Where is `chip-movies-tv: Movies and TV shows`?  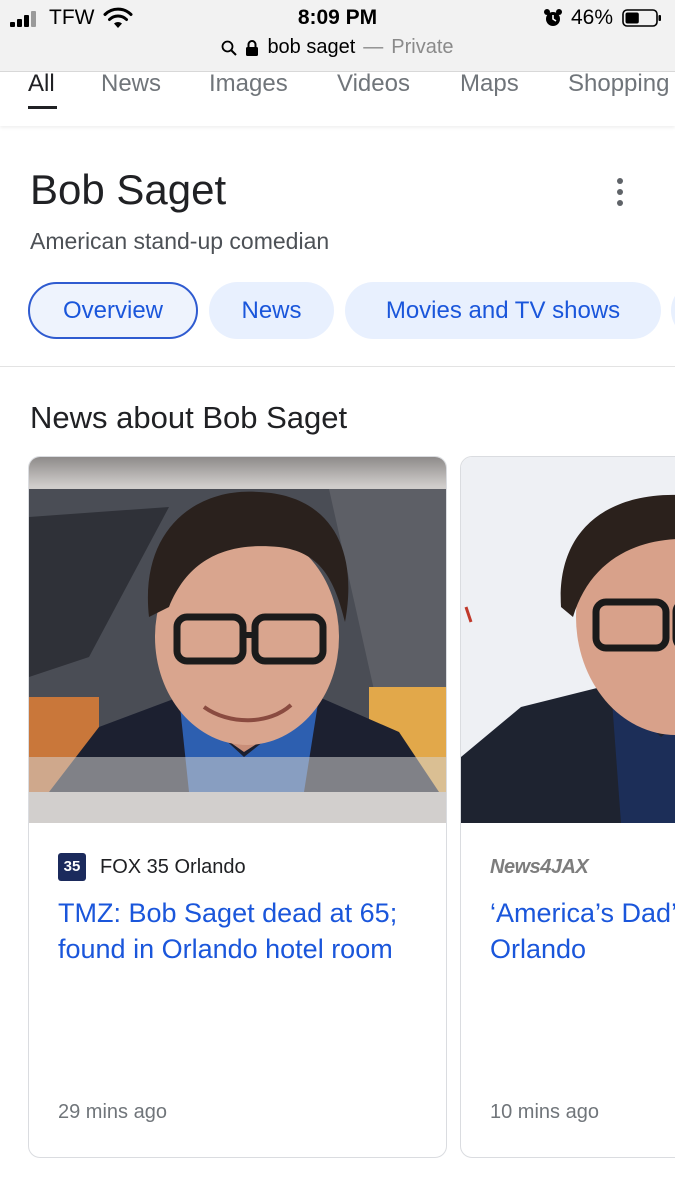
chip-movies-tv: Movies and TV shows is located at coordinates (503, 310).